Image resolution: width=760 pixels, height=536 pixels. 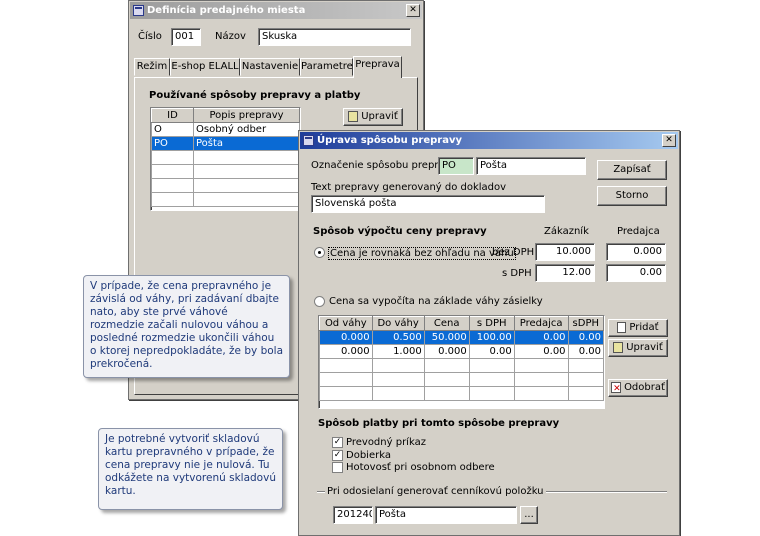 What do you see at coordinates (326, 67) in the screenshot?
I see `tab-parametre: Parametre` at bounding box center [326, 67].